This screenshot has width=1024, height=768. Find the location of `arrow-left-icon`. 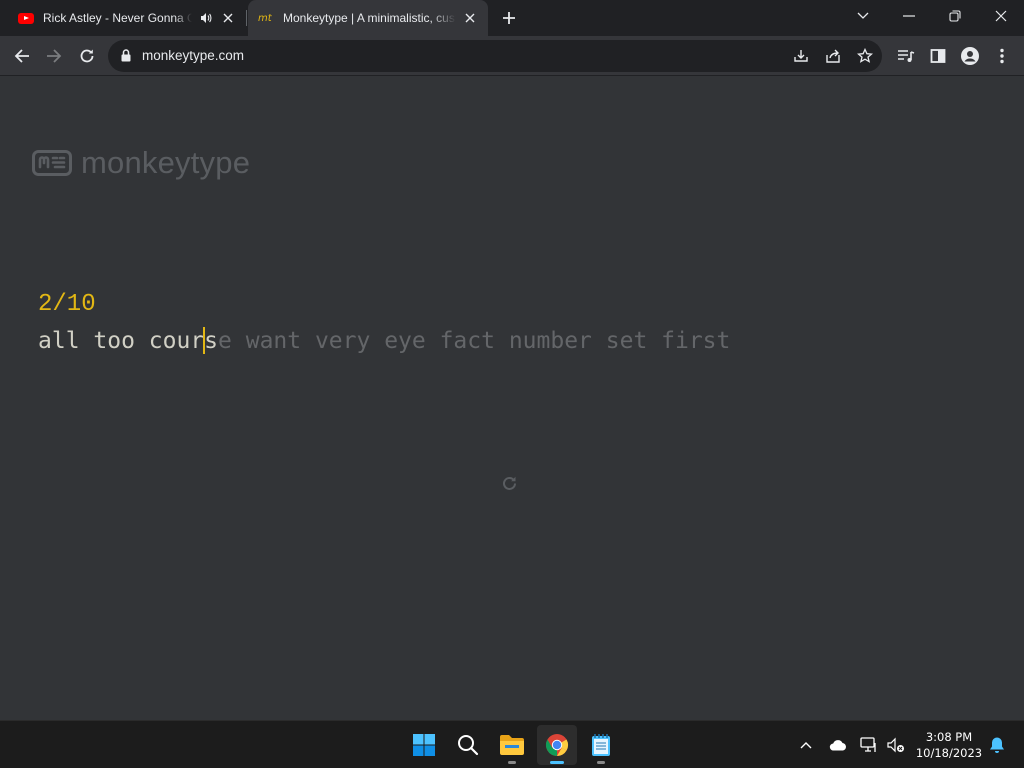

arrow-left-icon is located at coordinates (21, 56).